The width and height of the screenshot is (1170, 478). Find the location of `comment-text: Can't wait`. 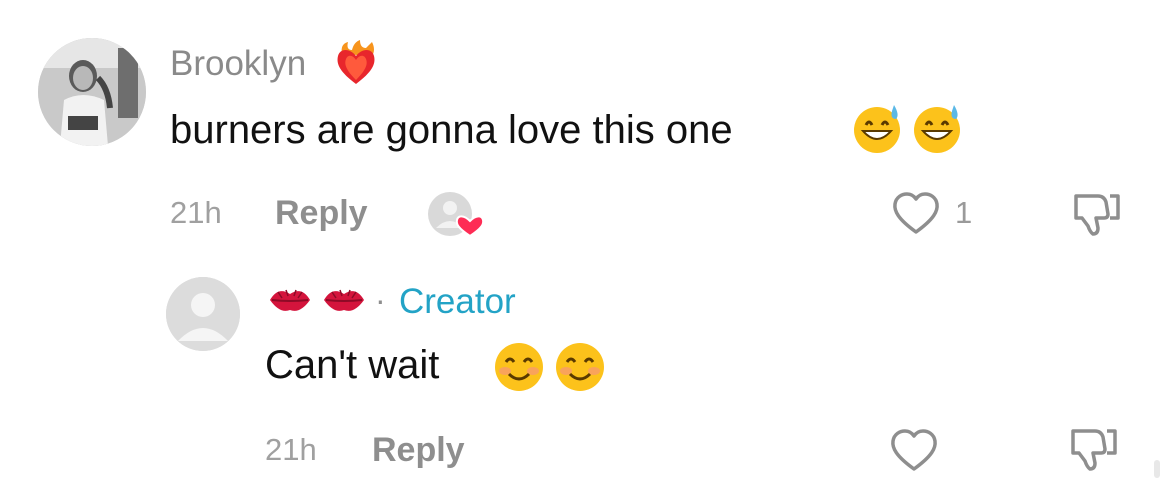

comment-text: Can't wait is located at coordinates (352, 365).